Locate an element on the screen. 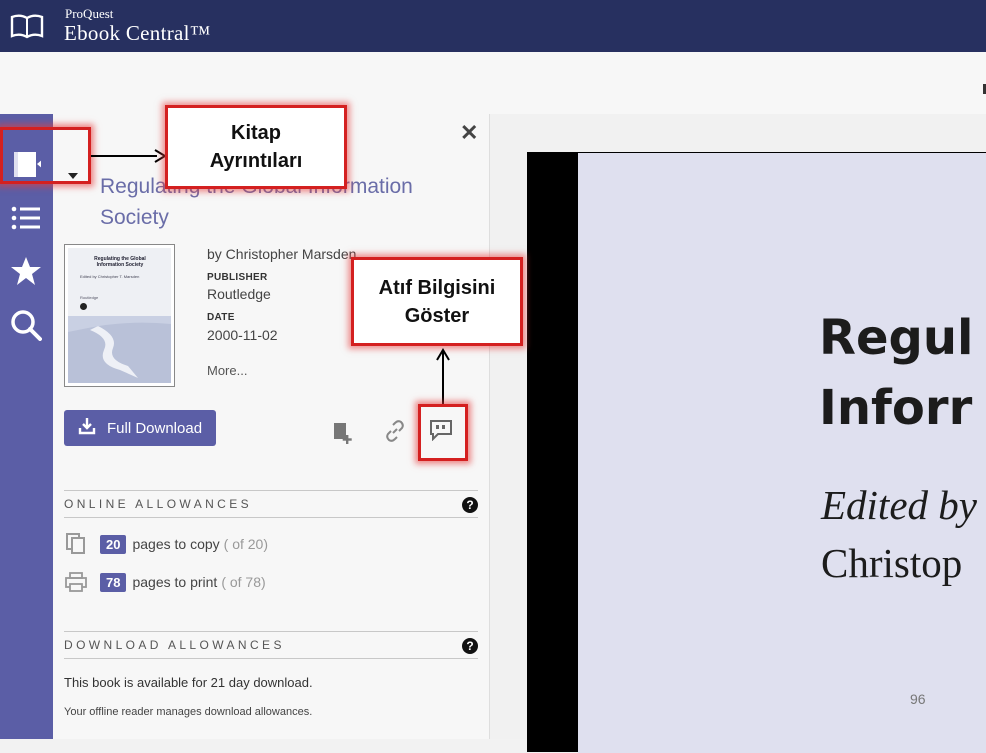  brand-proquest: ProQuest is located at coordinates (89, 14).